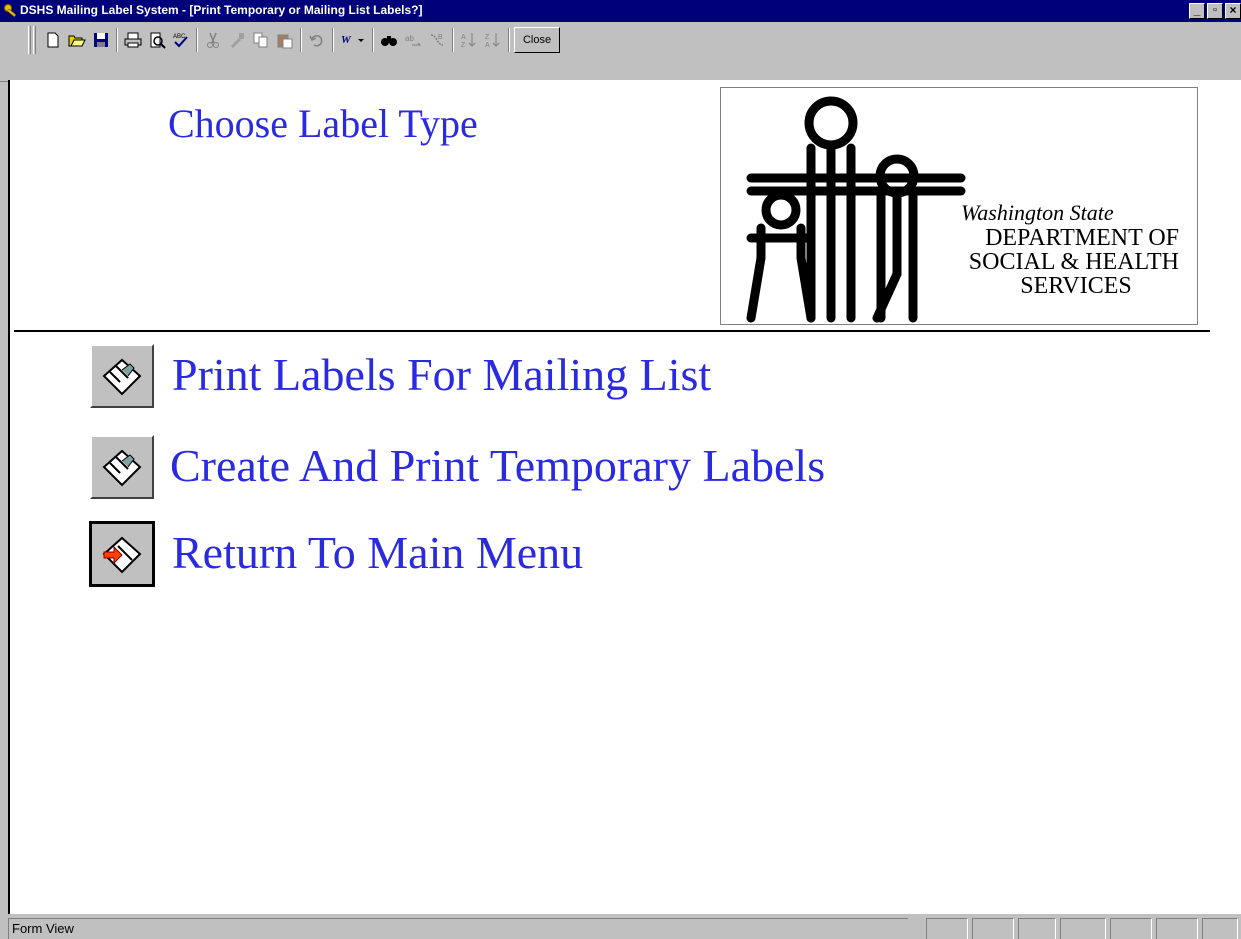 This screenshot has width=1241, height=939. I want to click on spelling-icon: ABC, so click(181, 40).